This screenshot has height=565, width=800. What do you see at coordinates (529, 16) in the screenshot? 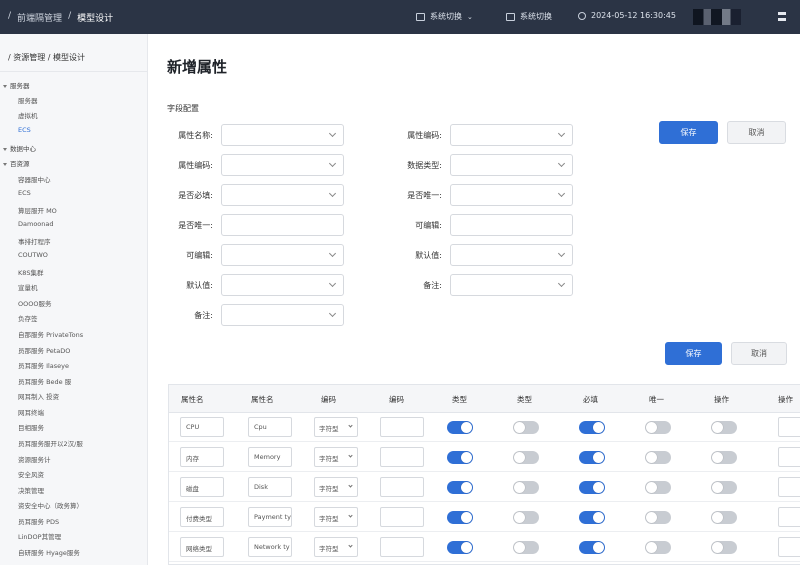
I see `system-switch-button: 系统切换` at bounding box center [529, 16].